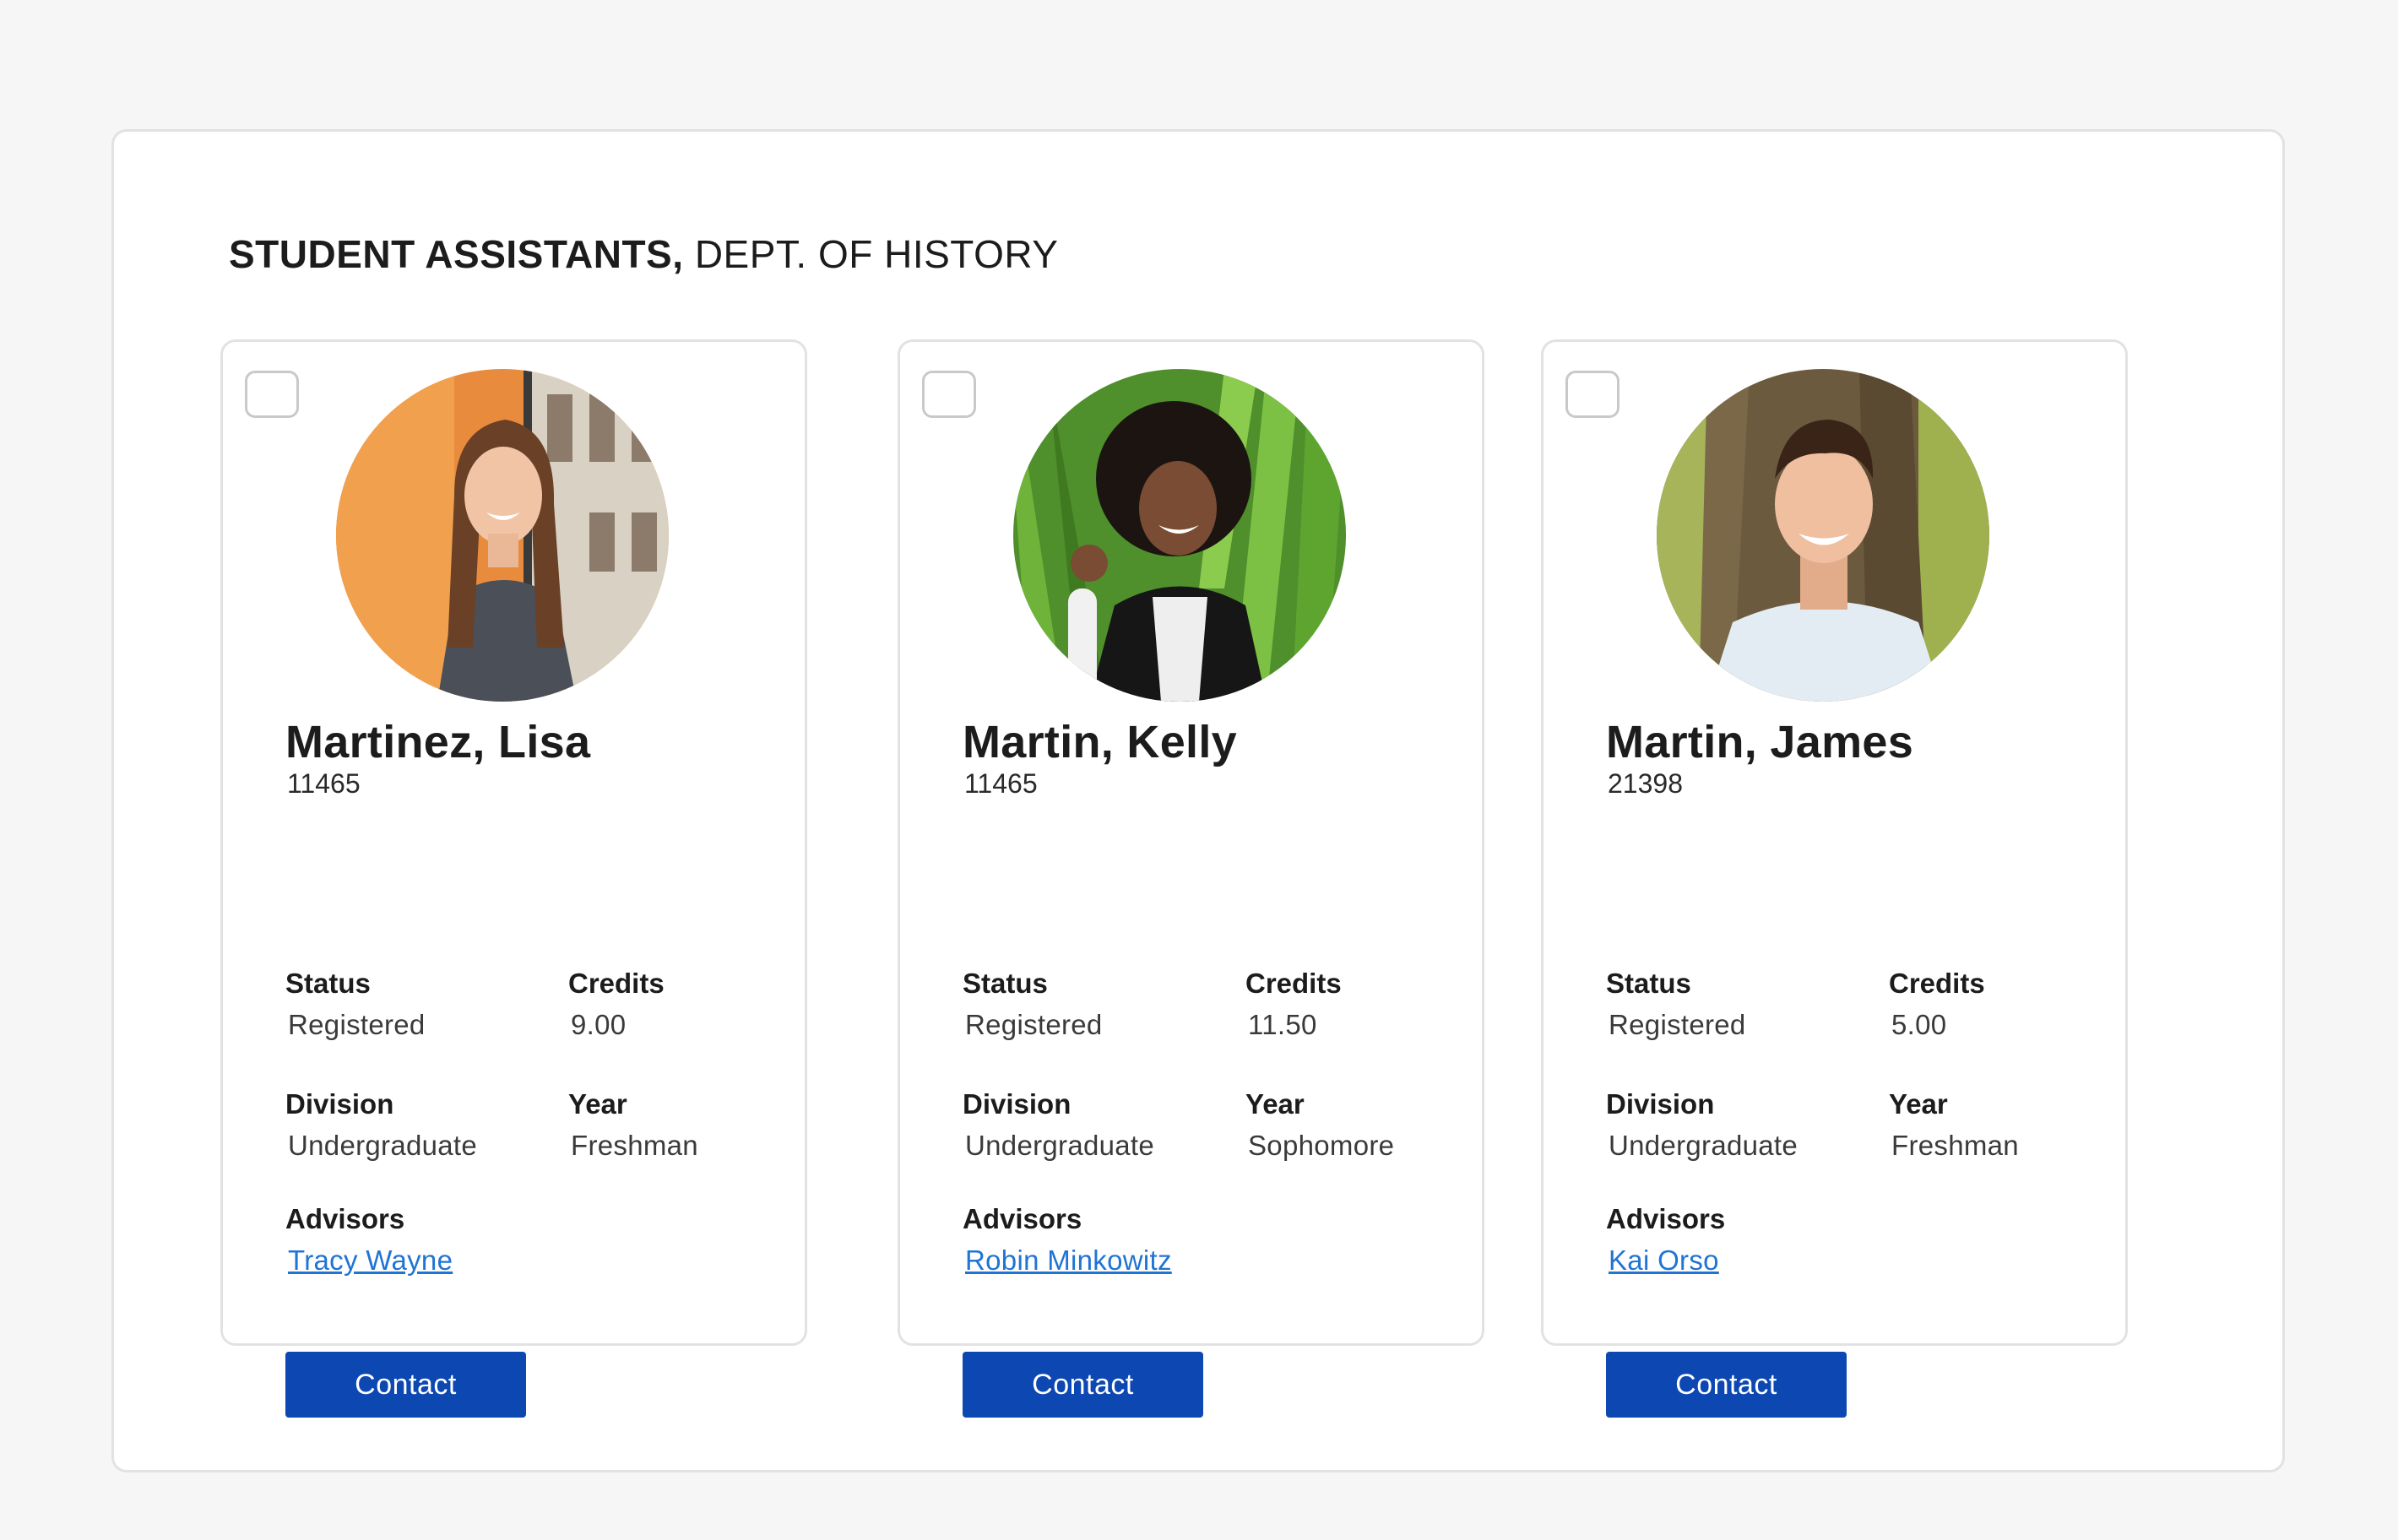 The width and height of the screenshot is (2398, 1540). I want to click on credits-value: 5.00, so click(1919, 1024).